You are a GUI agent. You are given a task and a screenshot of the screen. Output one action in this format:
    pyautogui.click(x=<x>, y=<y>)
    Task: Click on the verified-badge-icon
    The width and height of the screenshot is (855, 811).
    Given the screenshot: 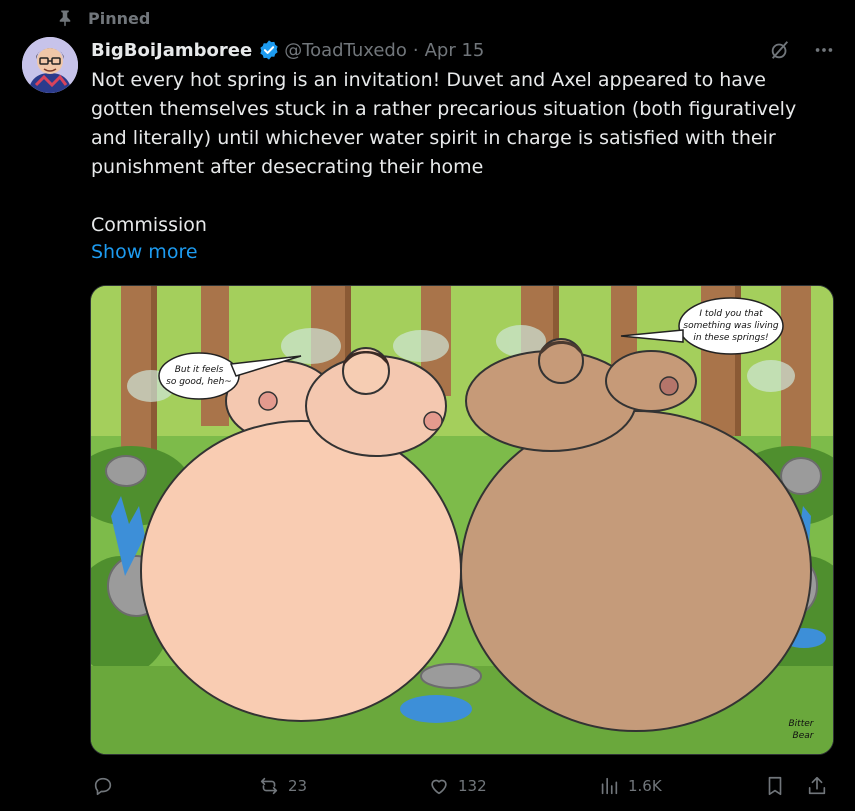 What is the action you would take?
    pyautogui.click(x=269, y=50)
    